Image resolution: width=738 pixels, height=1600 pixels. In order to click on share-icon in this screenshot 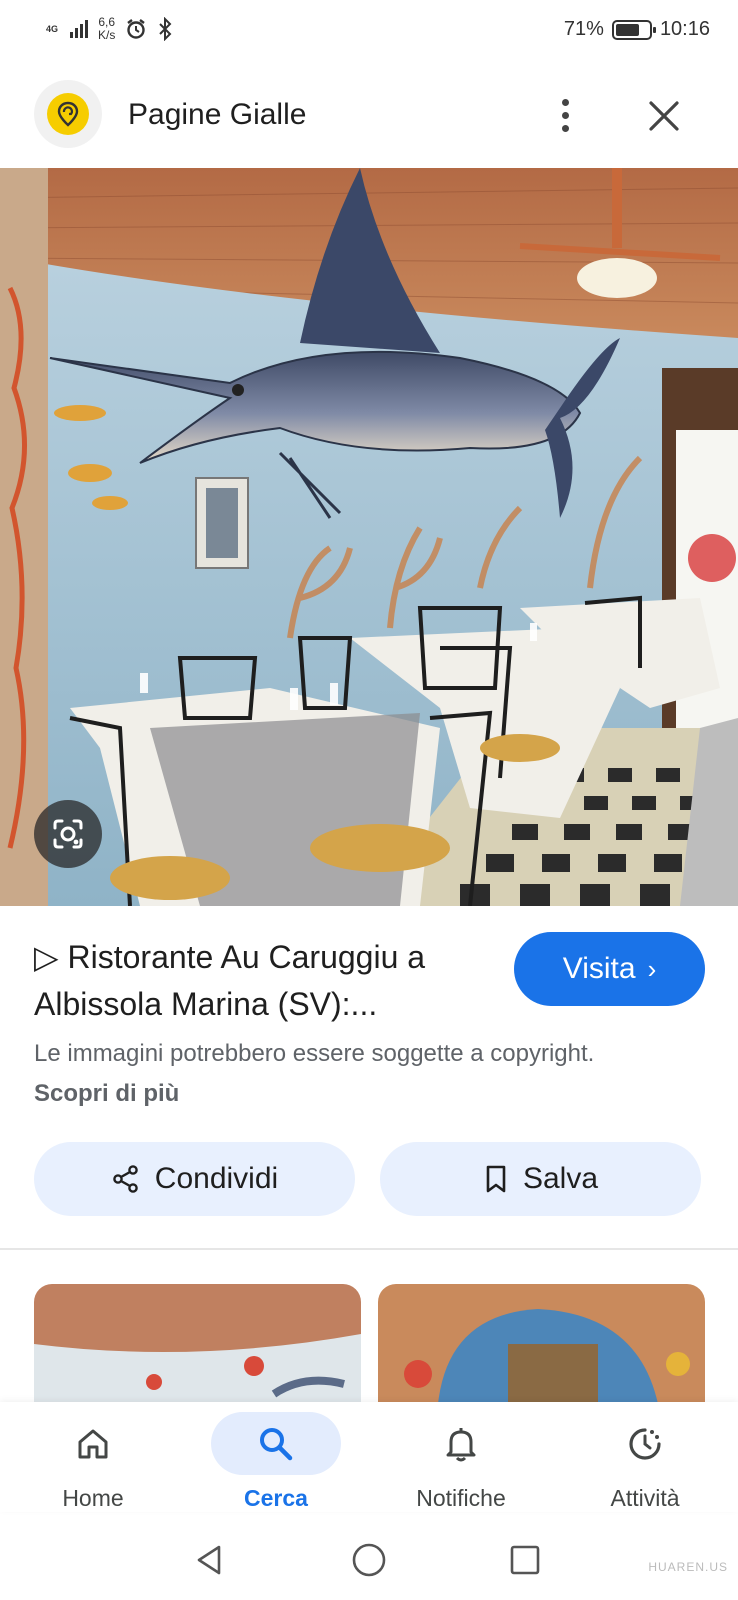, I will do `click(125, 1179)`.